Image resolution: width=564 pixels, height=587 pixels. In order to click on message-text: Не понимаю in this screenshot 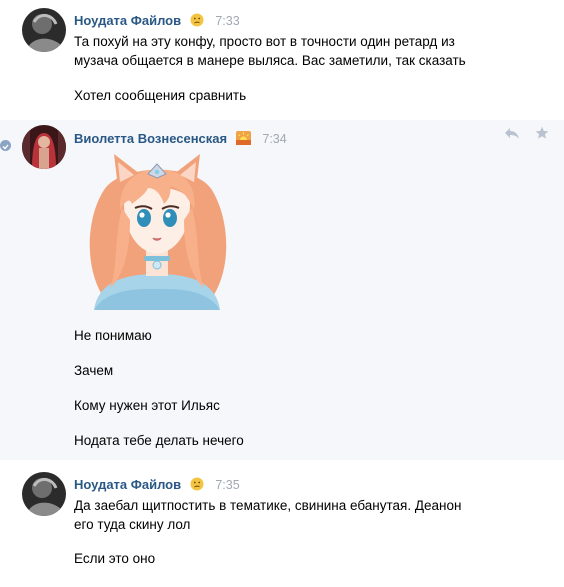, I will do `click(113, 335)`.